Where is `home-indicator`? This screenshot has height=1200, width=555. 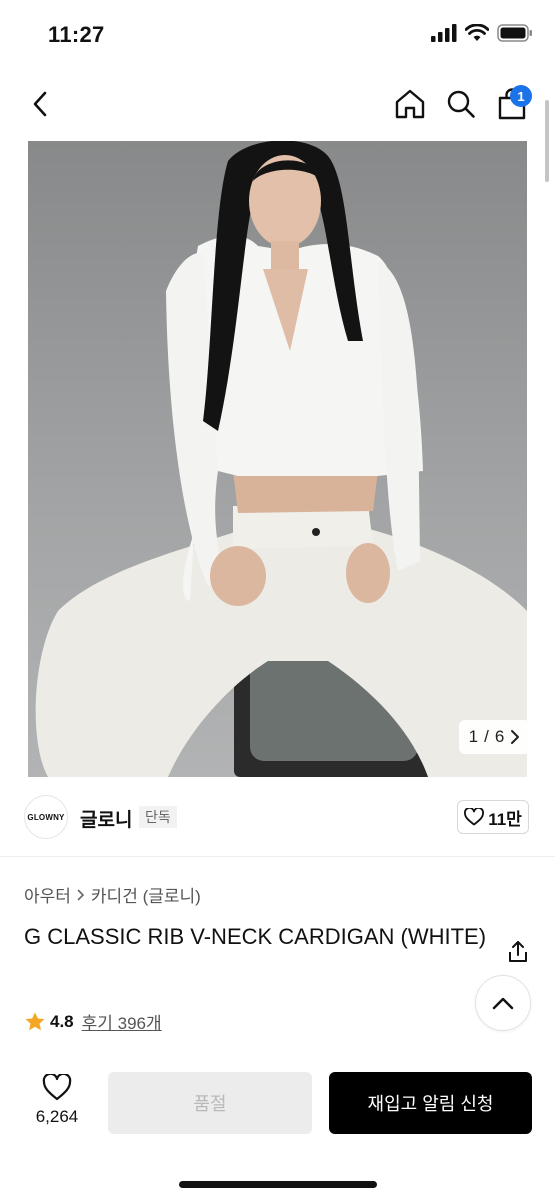 home-indicator is located at coordinates (278, 1184).